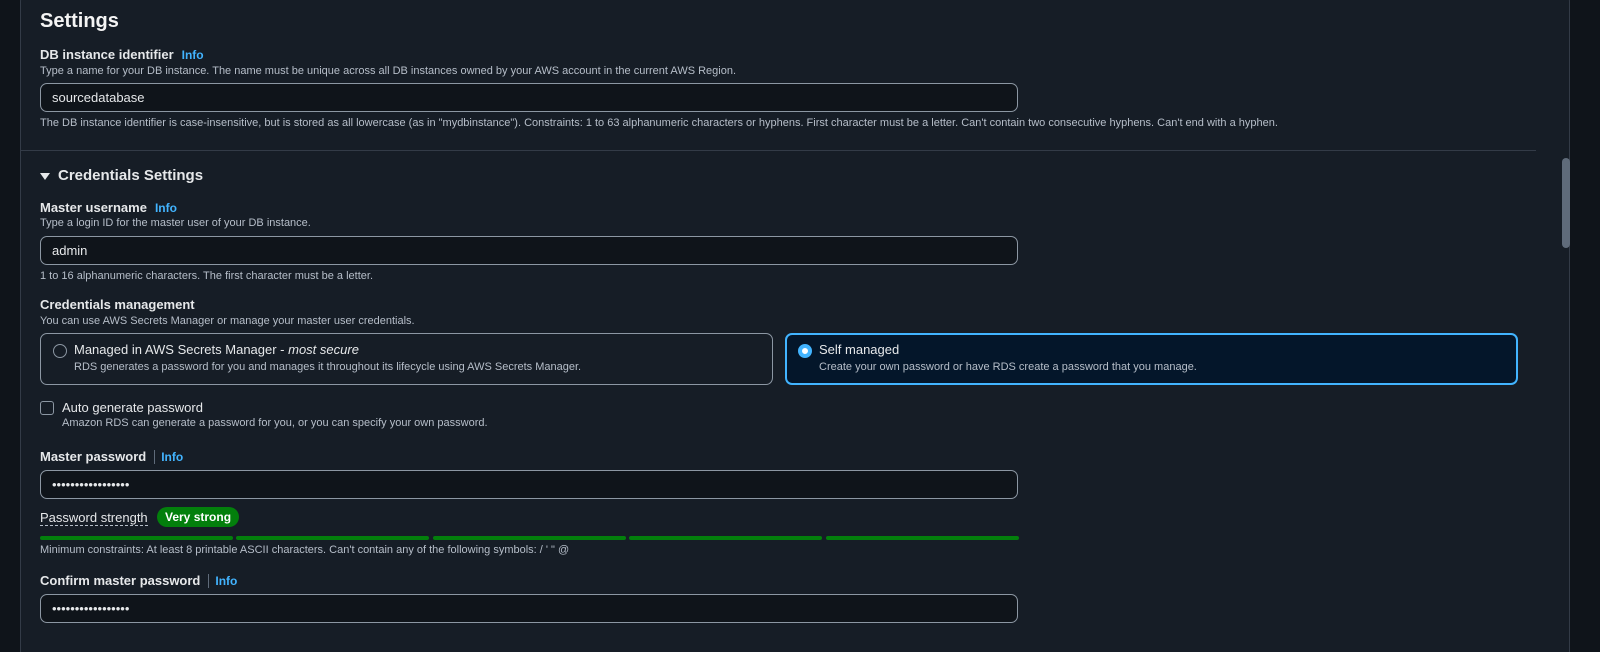 This screenshot has width=1600, height=652. I want to click on password-strength-label: Password strength, so click(94, 518).